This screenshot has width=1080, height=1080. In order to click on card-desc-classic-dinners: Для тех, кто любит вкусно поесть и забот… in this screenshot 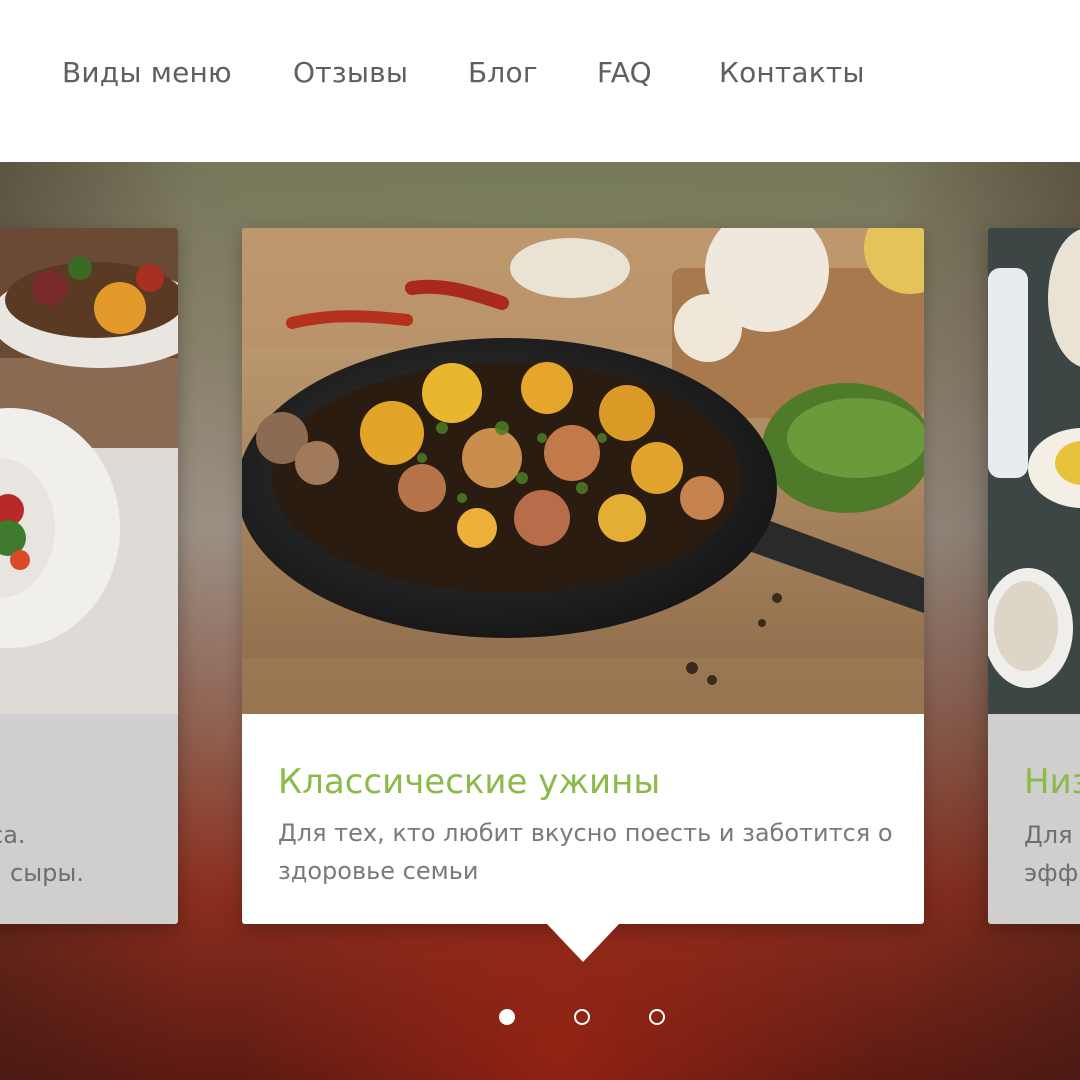, I will do `click(585, 852)`.